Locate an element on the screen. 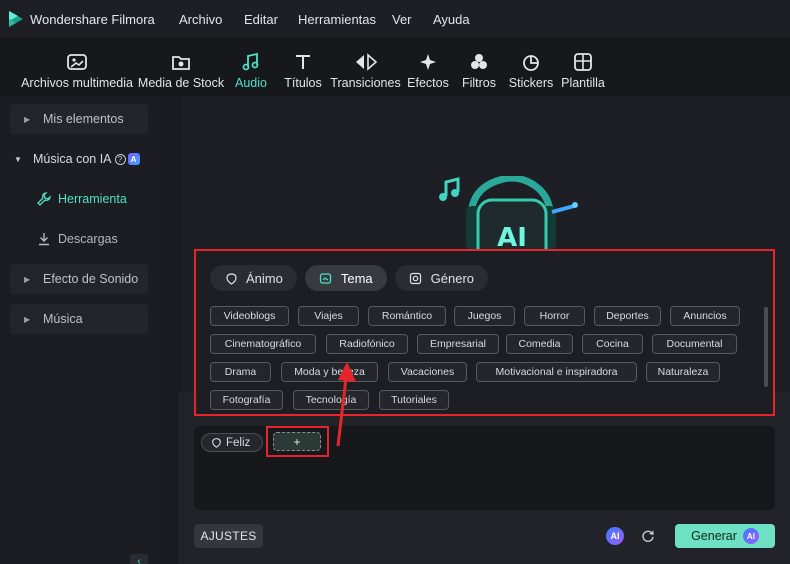  media-icon is located at coordinates (77, 62).